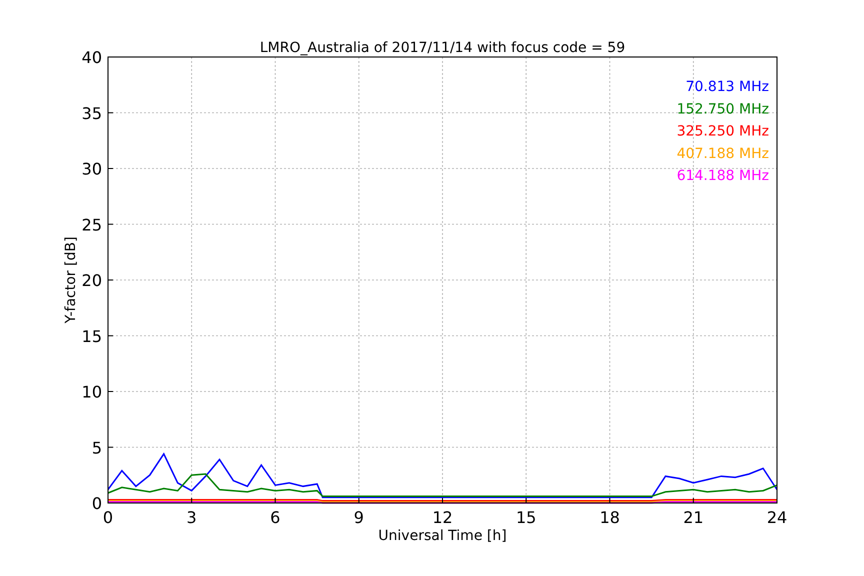  Describe the element at coordinates (92, 113) in the screenshot. I see `tick-label: 35` at that location.